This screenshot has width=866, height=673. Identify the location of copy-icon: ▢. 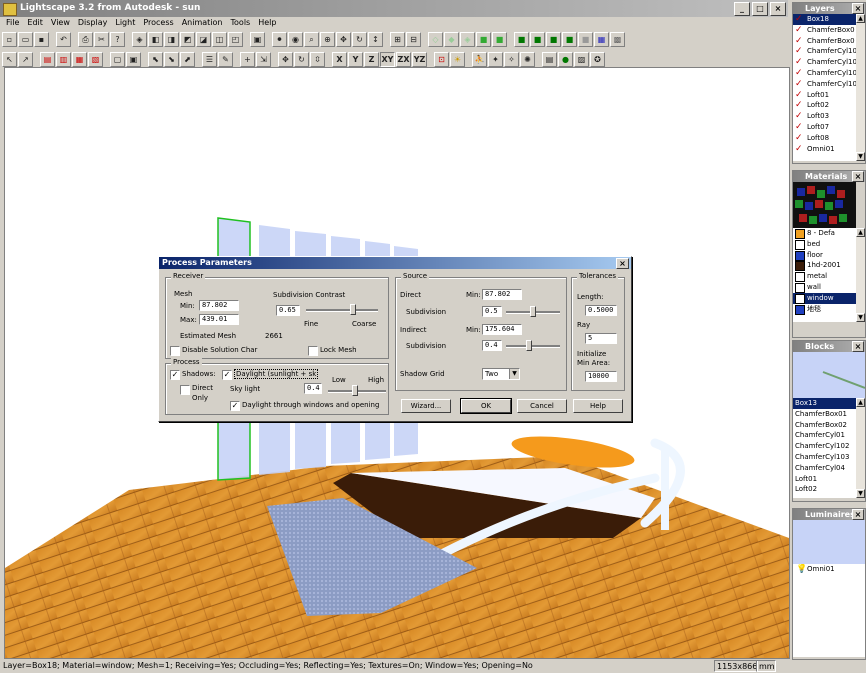
(117, 59).